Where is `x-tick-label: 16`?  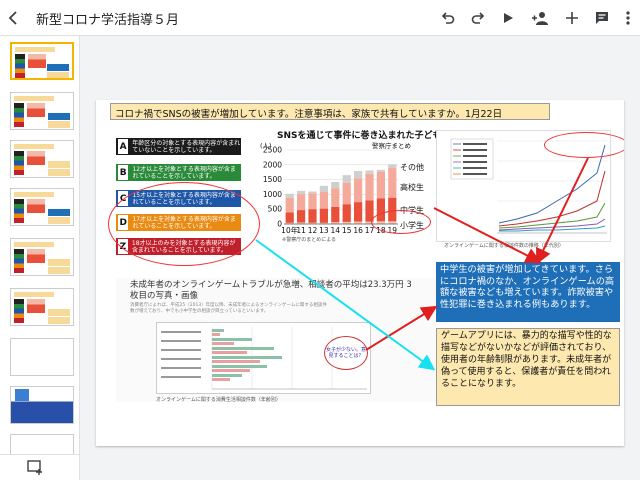 x-tick-label: 16 is located at coordinates (358, 230).